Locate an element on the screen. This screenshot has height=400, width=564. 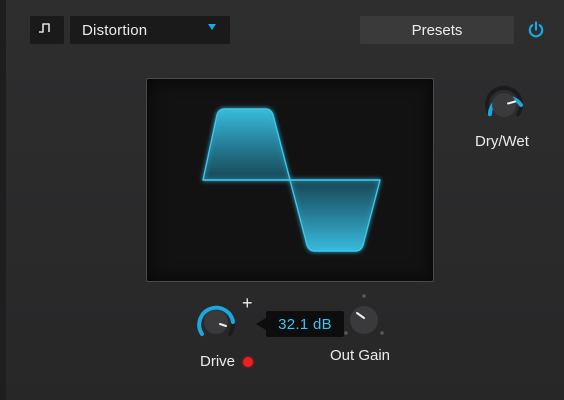
waveform-type-button is located at coordinates (47, 30).